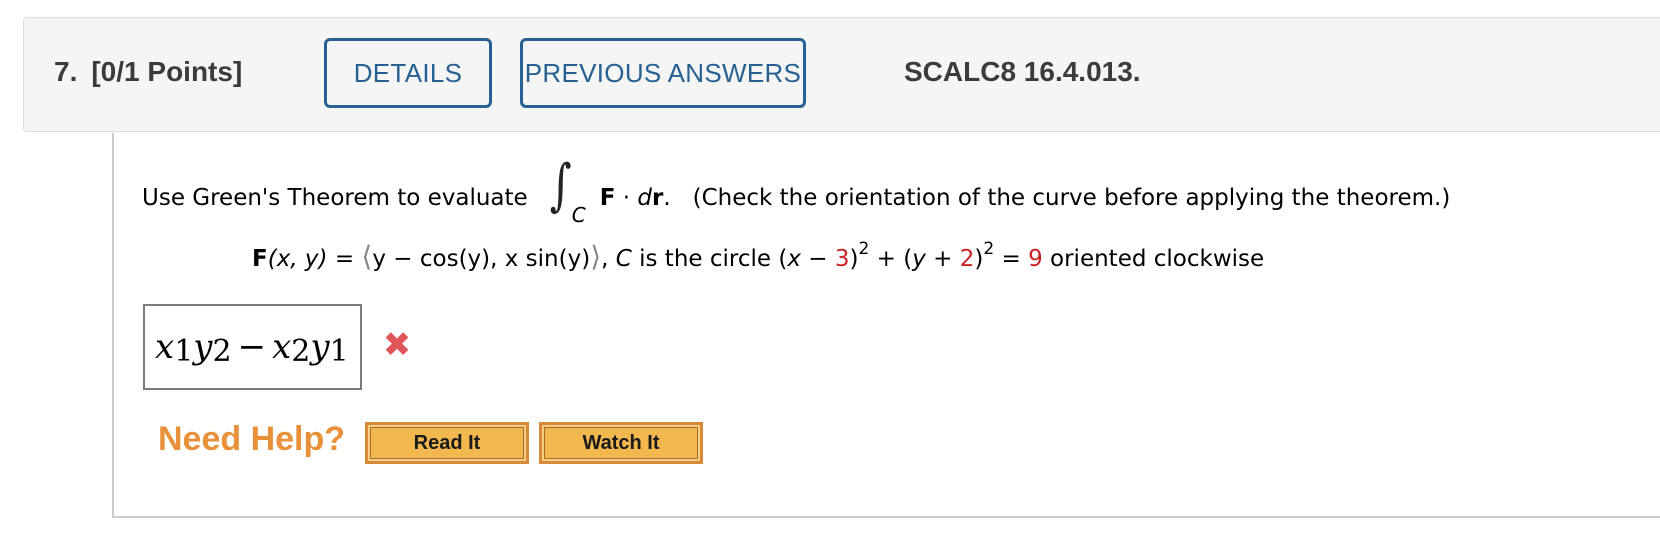  I want to click on line-integral-icon: ∫ C, so click(568, 192).